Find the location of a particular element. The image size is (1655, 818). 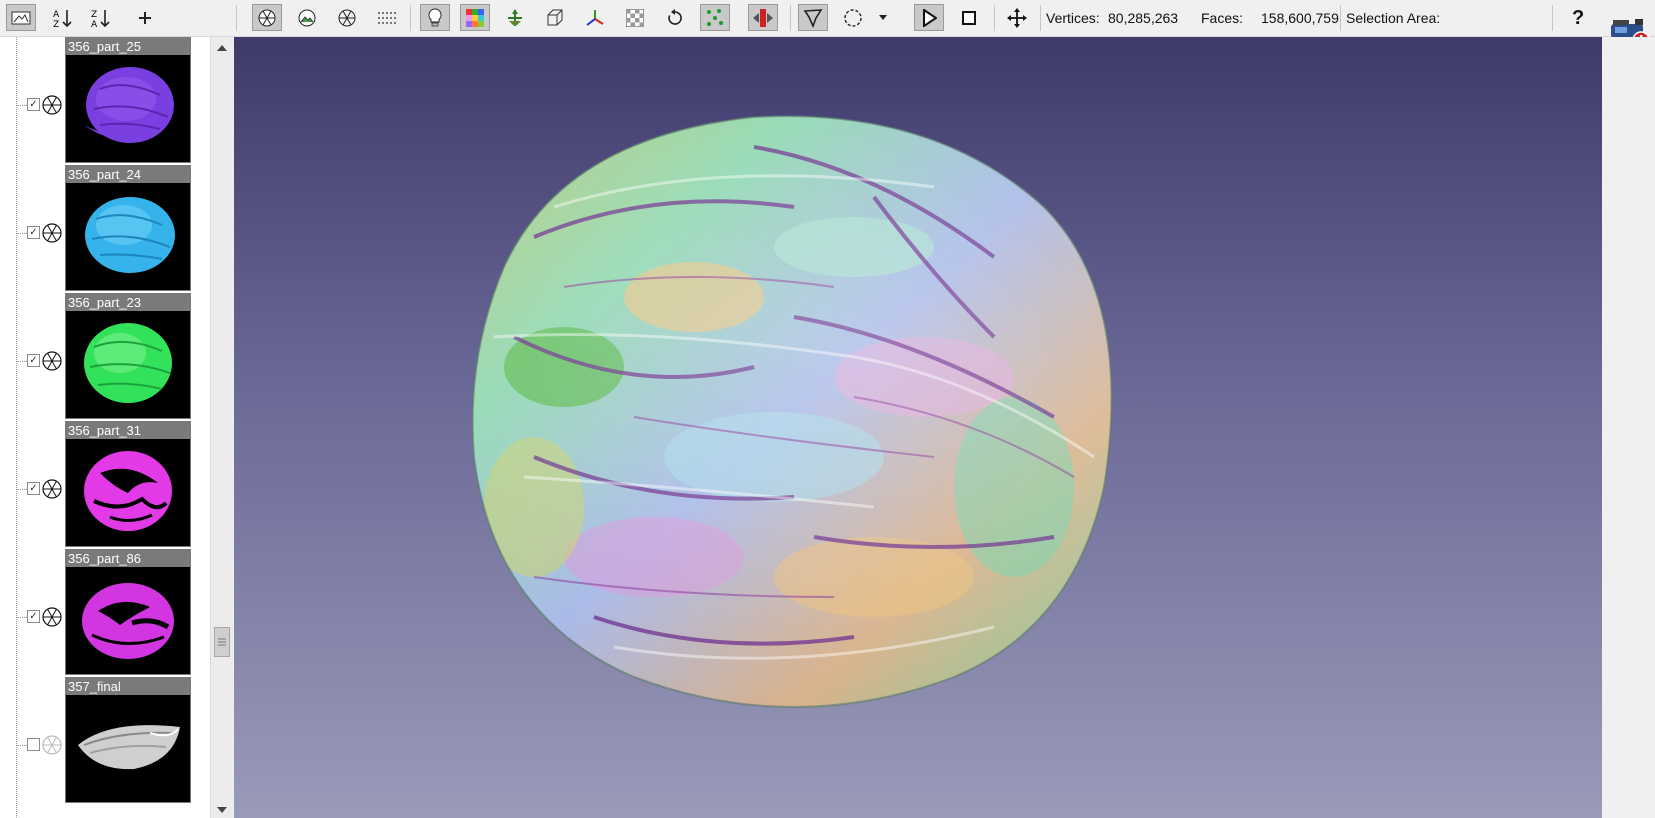

selection-area-label: Selection Area: is located at coordinates (1393, 18).